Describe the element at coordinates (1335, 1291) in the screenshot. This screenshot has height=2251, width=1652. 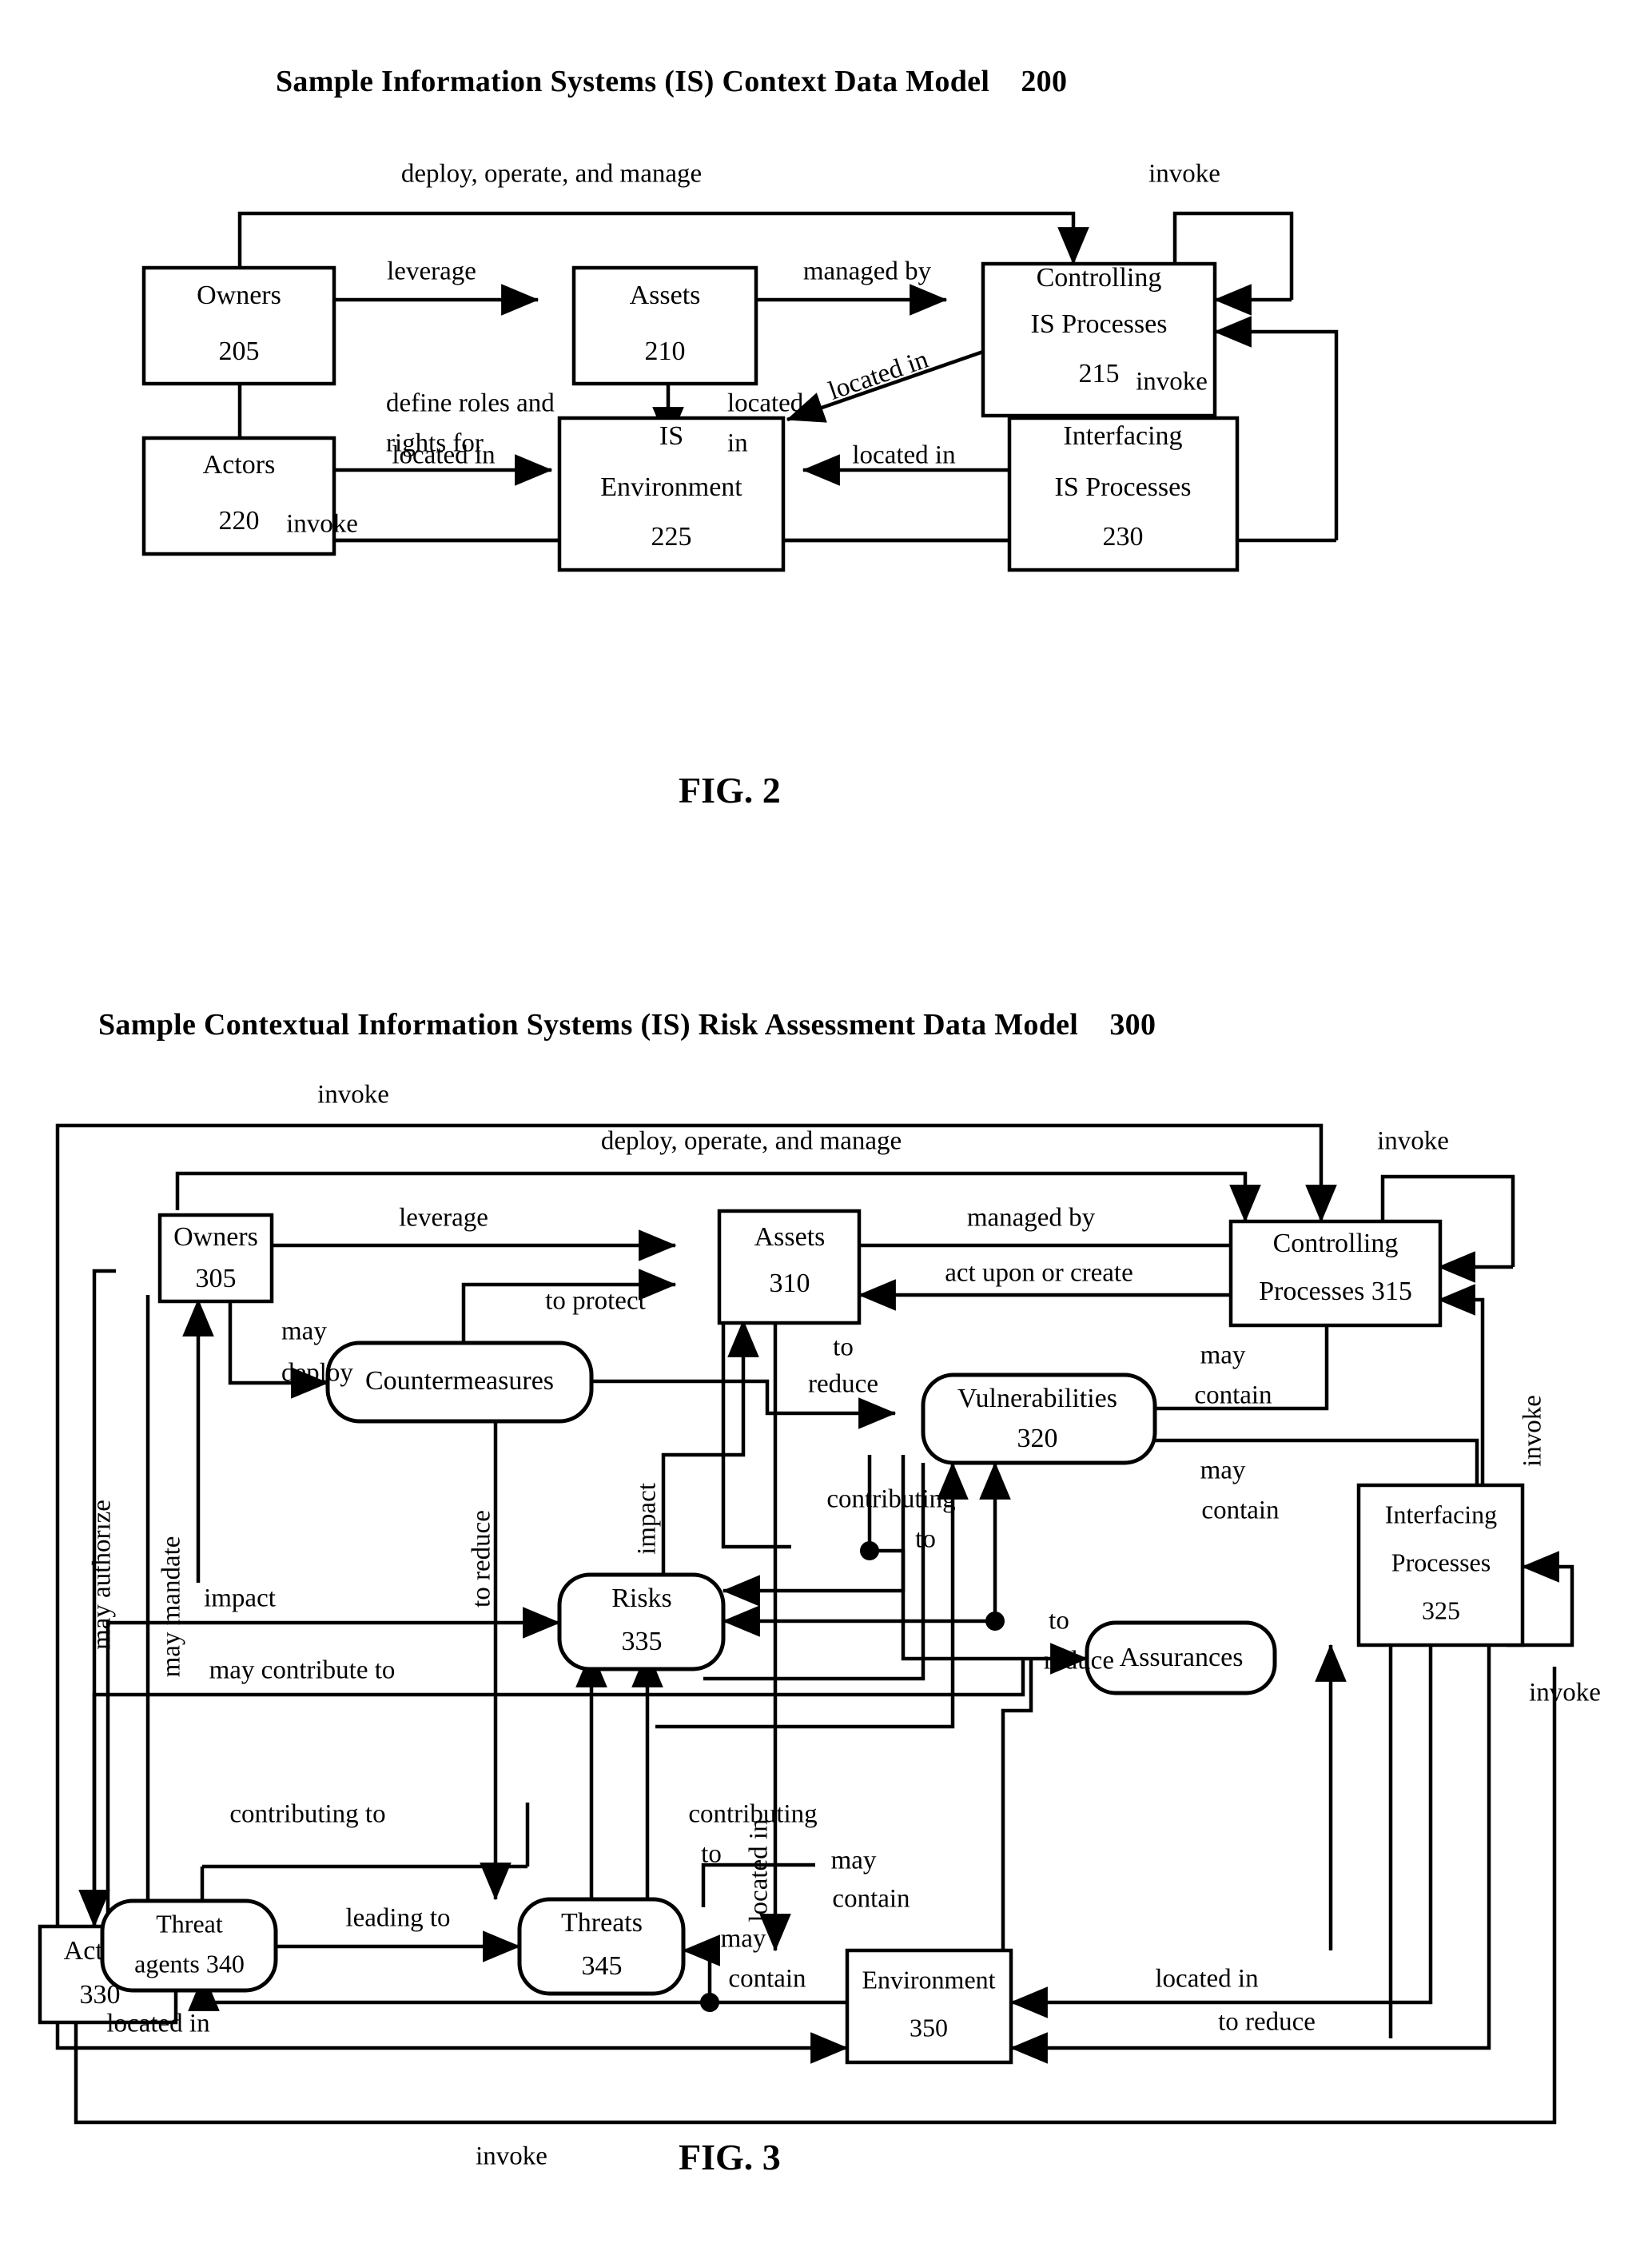
I see `node-controlling-315-line2: Processes 315` at that location.